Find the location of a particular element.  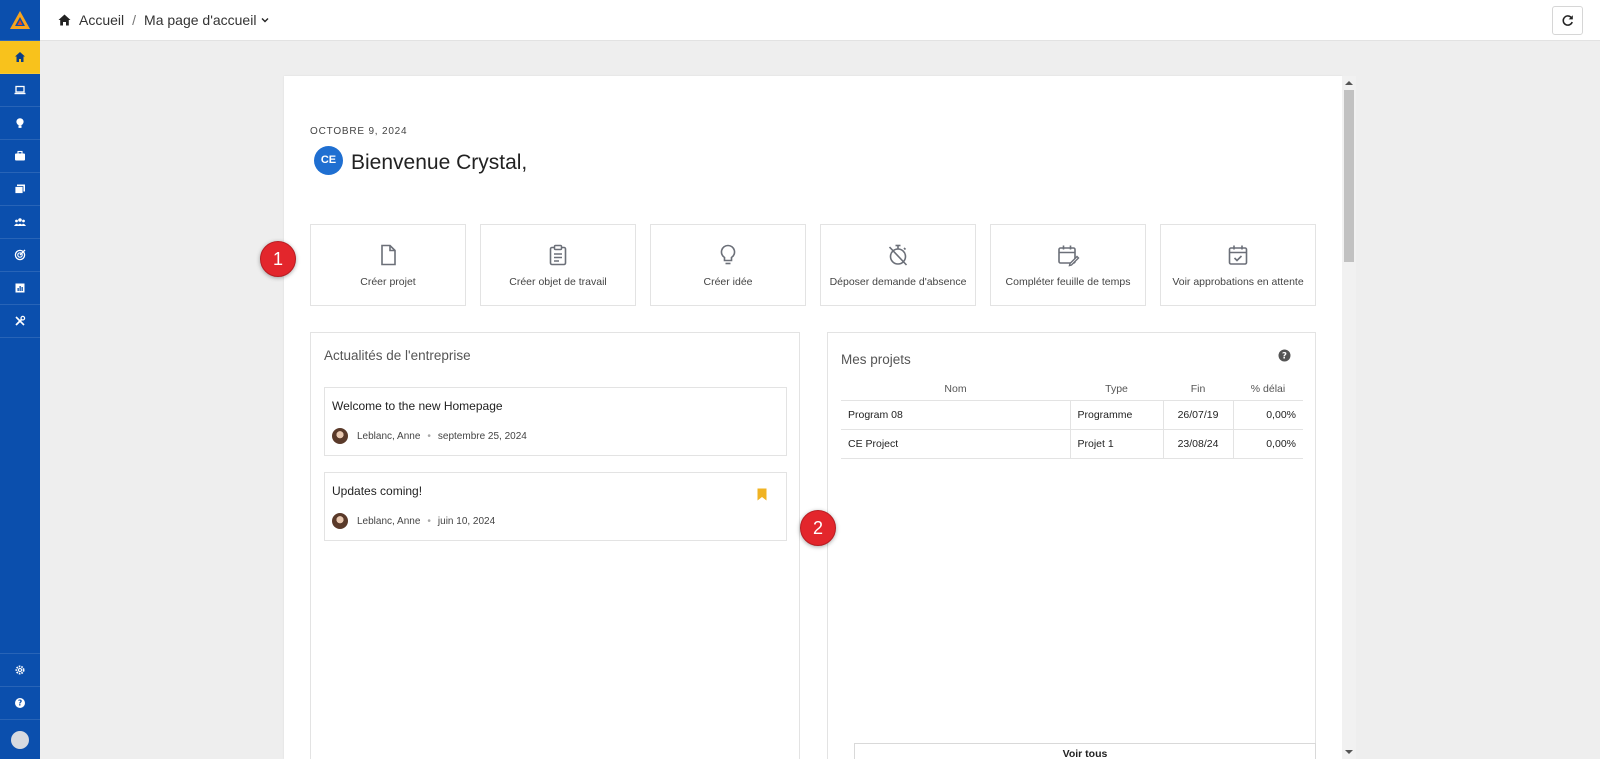

column-header-end: Fin is located at coordinates (1198, 390).